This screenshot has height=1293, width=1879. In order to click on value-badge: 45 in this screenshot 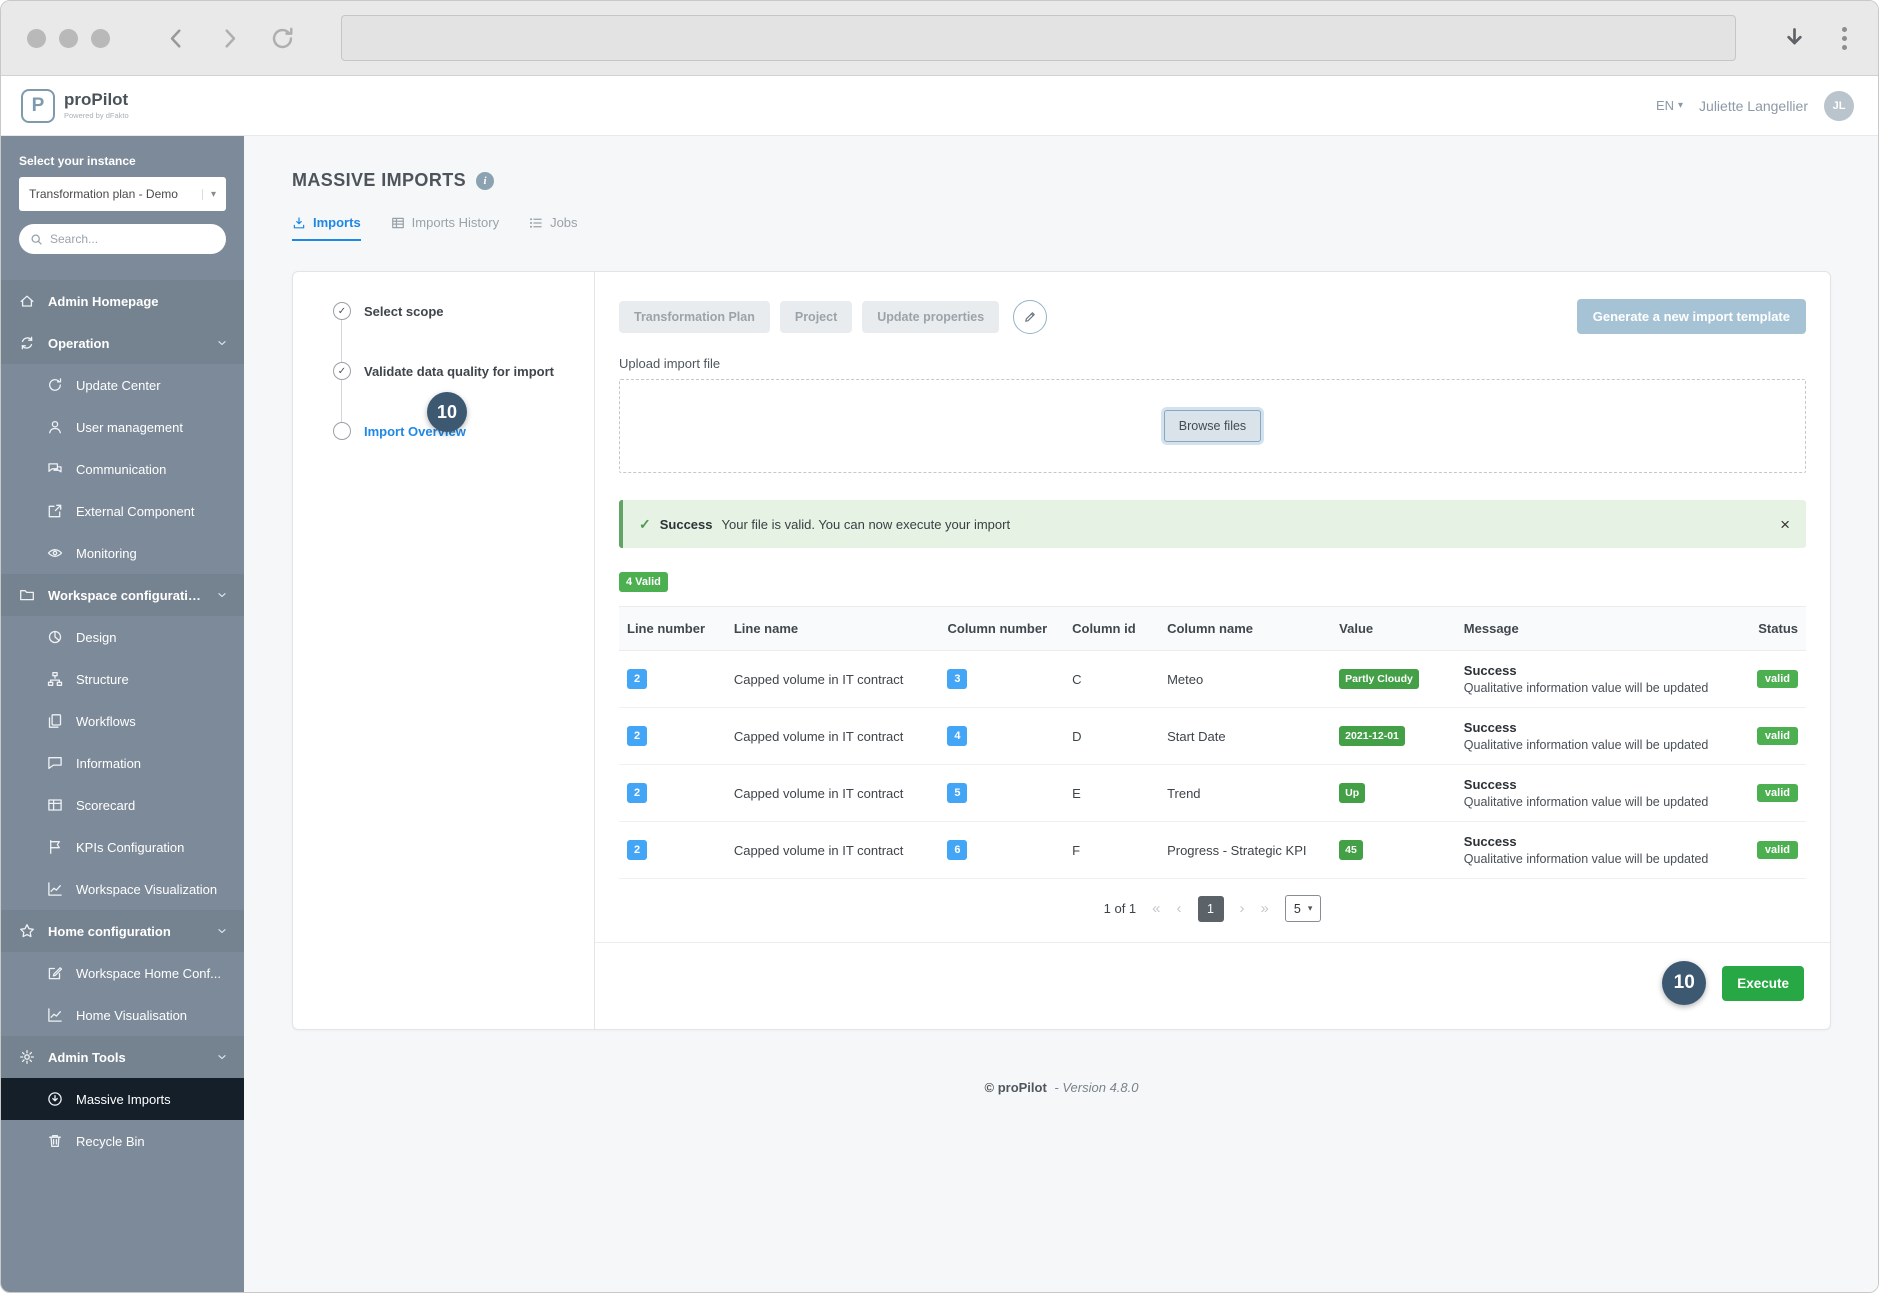, I will do `click(1351, 850)`.